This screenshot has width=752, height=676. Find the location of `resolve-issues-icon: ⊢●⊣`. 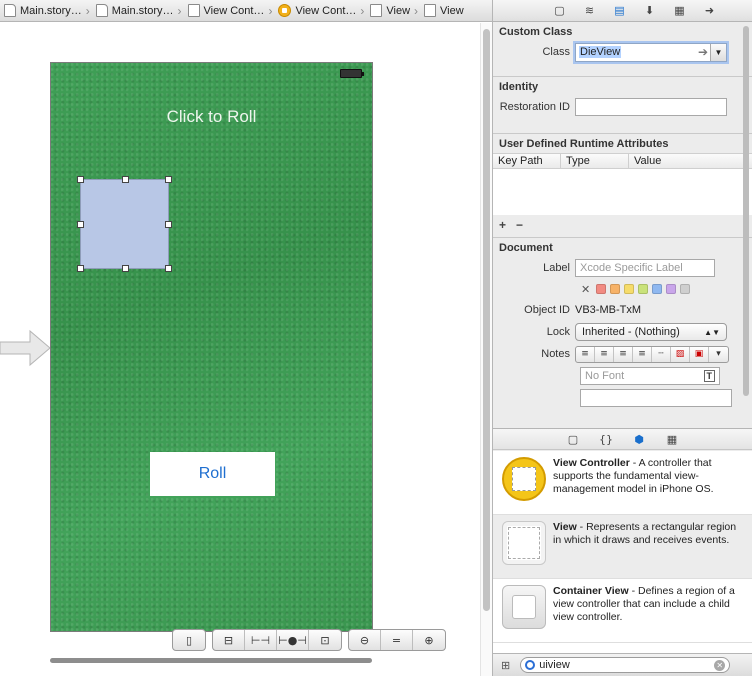

resolve-issues-icon: ⊢●⊣ is located at coordinates (293, 640).